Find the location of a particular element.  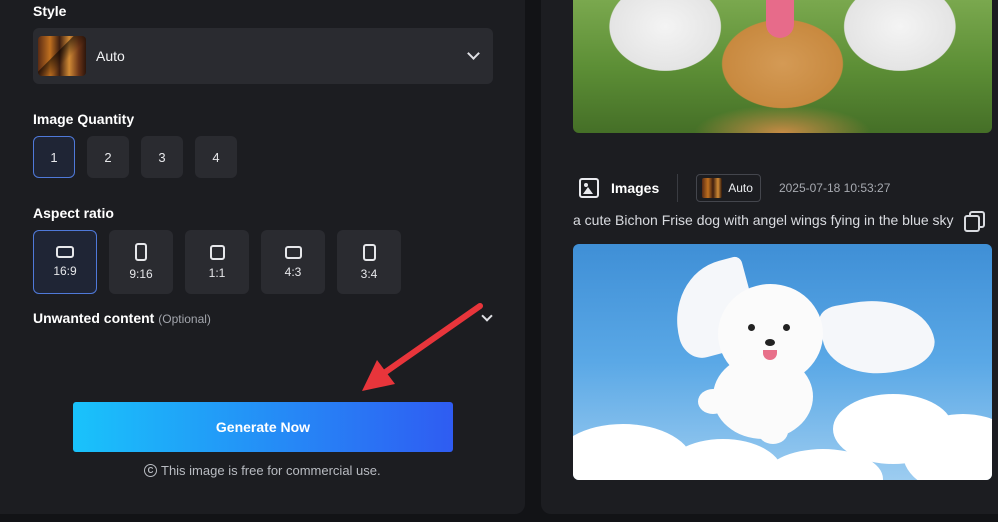

dog-tongue is located at coordinates (780, 19).